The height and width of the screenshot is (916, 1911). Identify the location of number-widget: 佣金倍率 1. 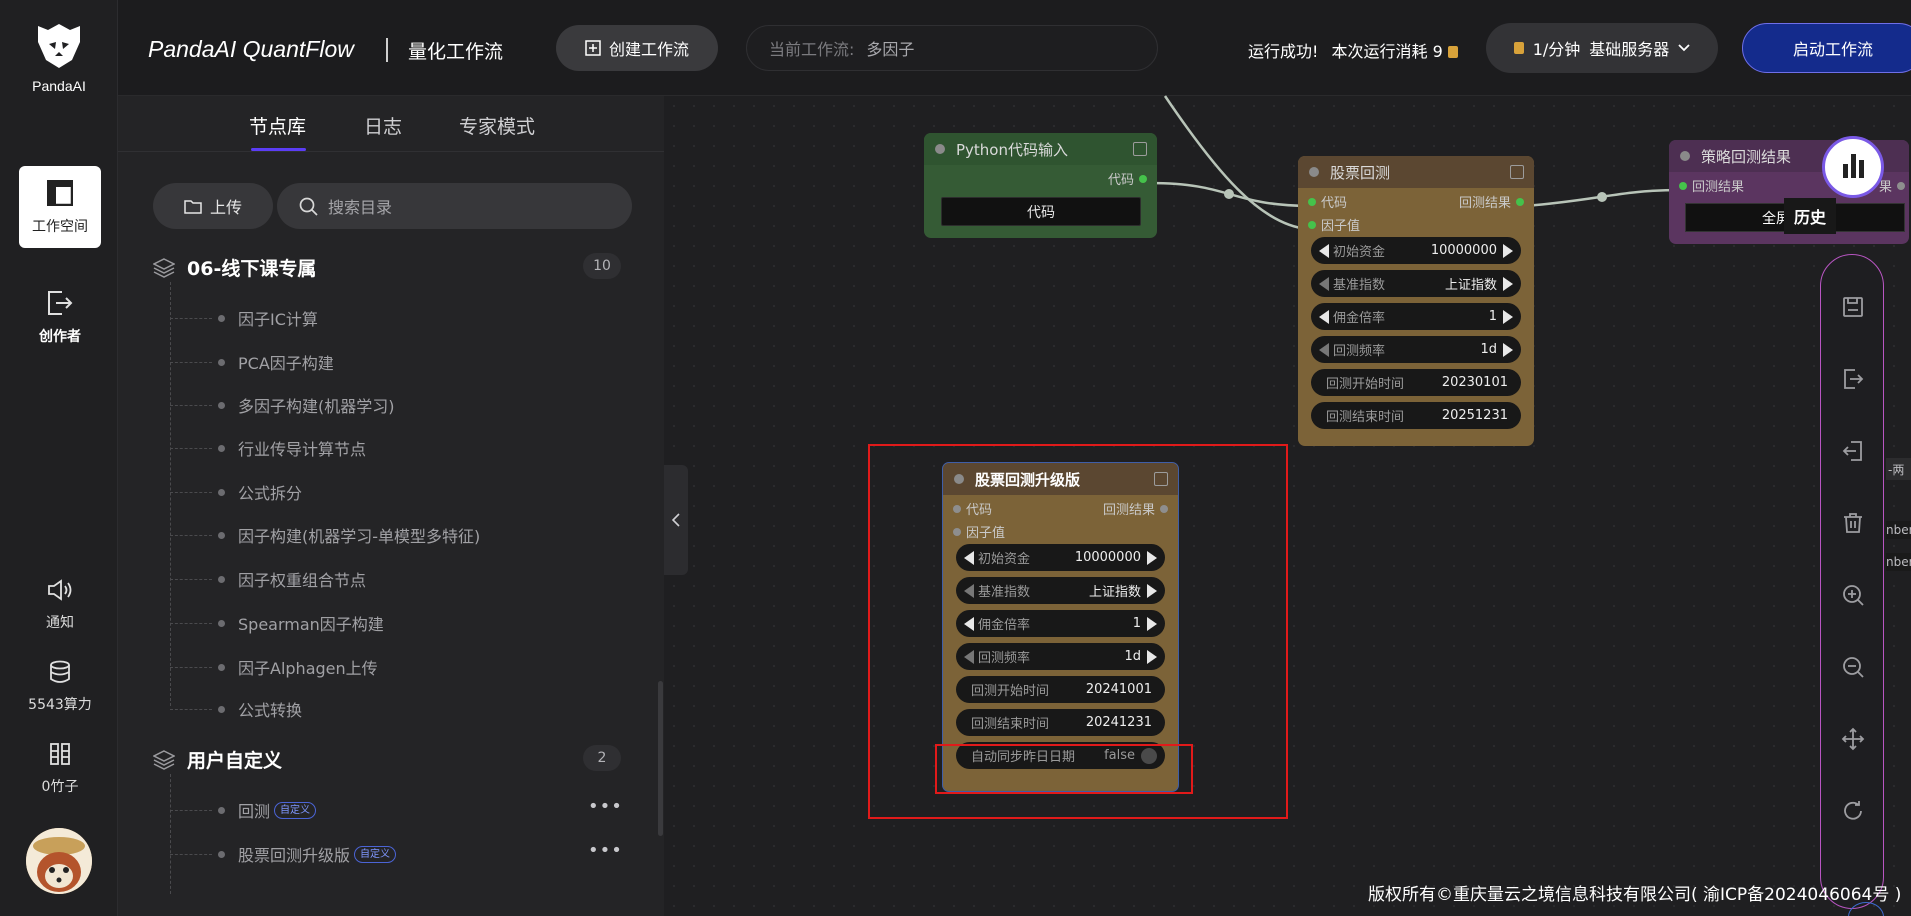
(1416, 316).